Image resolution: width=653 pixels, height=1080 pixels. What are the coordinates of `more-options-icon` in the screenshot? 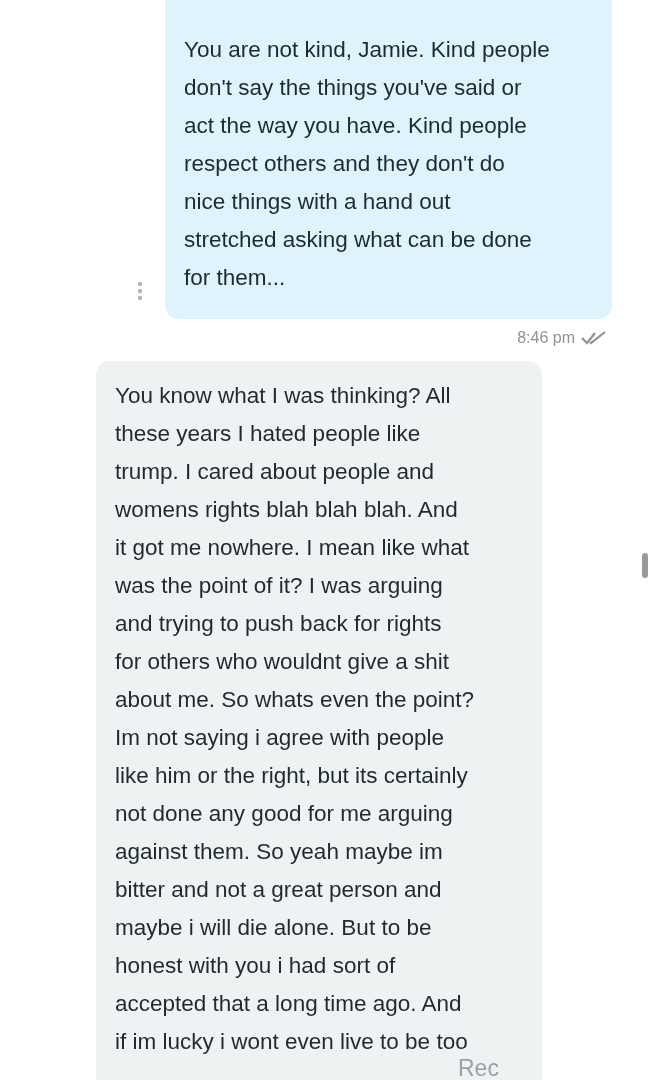 It's located at (140, 291).